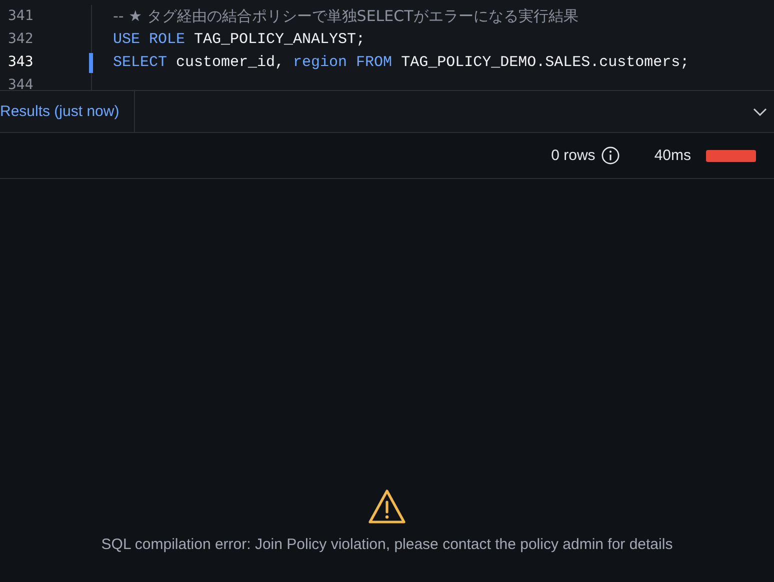  Describe the element at coordinates (67, 111) in the screenshot. I see `results-tab: Results (just now)` at that location.